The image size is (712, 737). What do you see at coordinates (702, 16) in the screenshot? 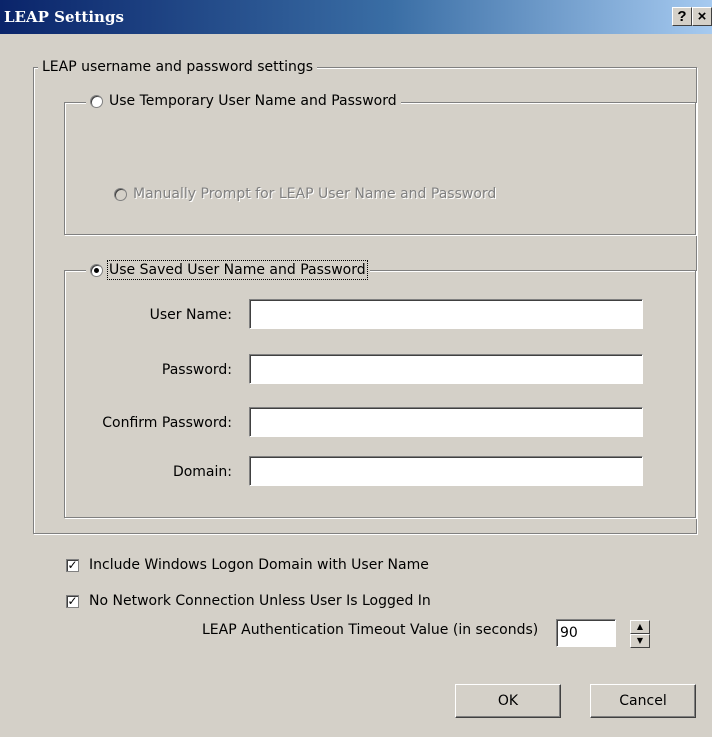
I see `close-button: ×` at bounding box center [702, 16].